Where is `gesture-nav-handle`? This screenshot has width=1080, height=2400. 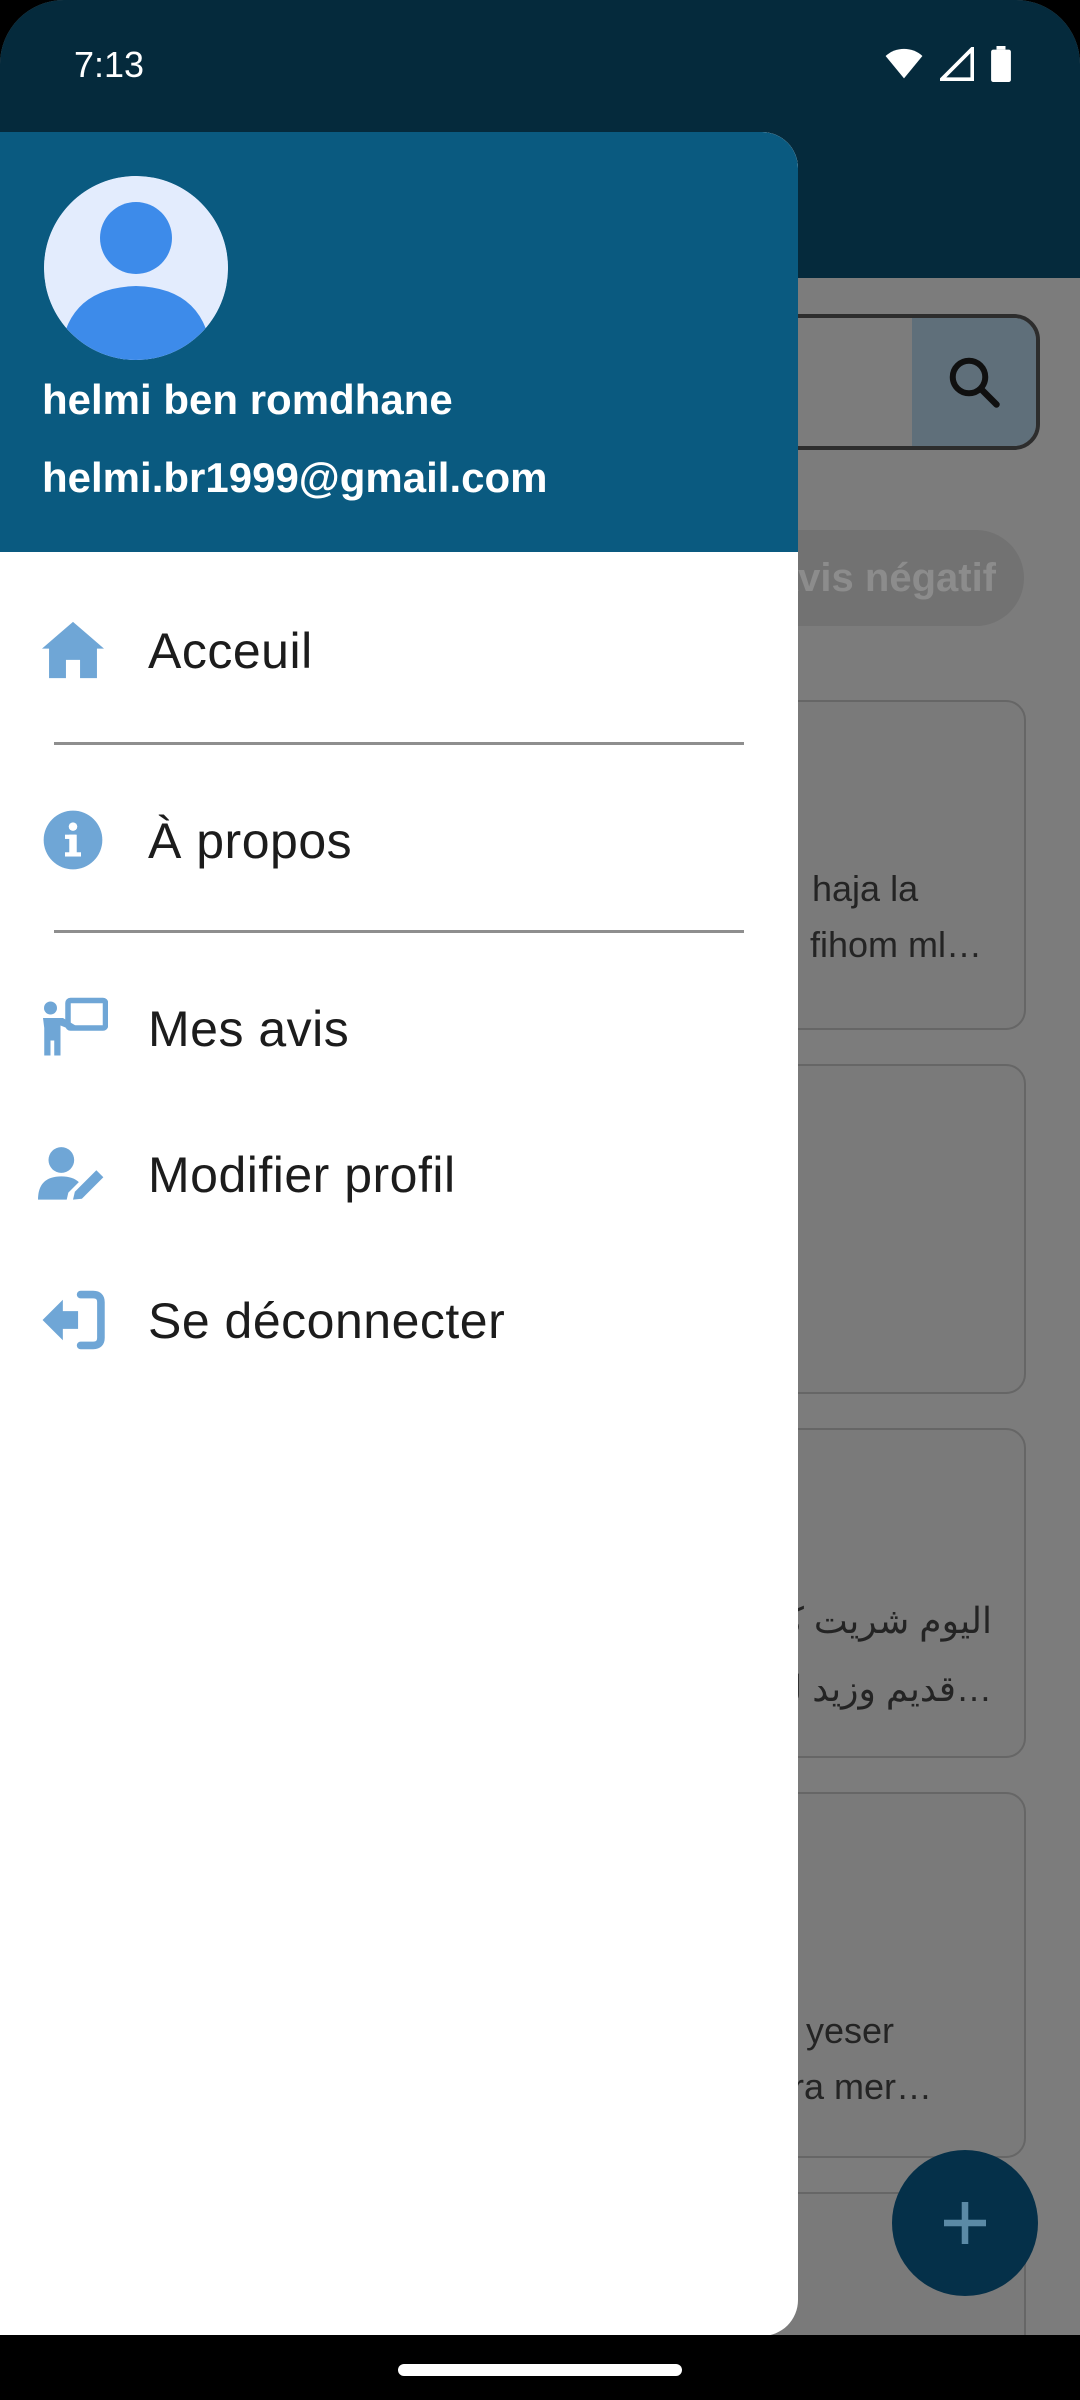
gesture-nav-handle is located at coordinates (540, 2370).